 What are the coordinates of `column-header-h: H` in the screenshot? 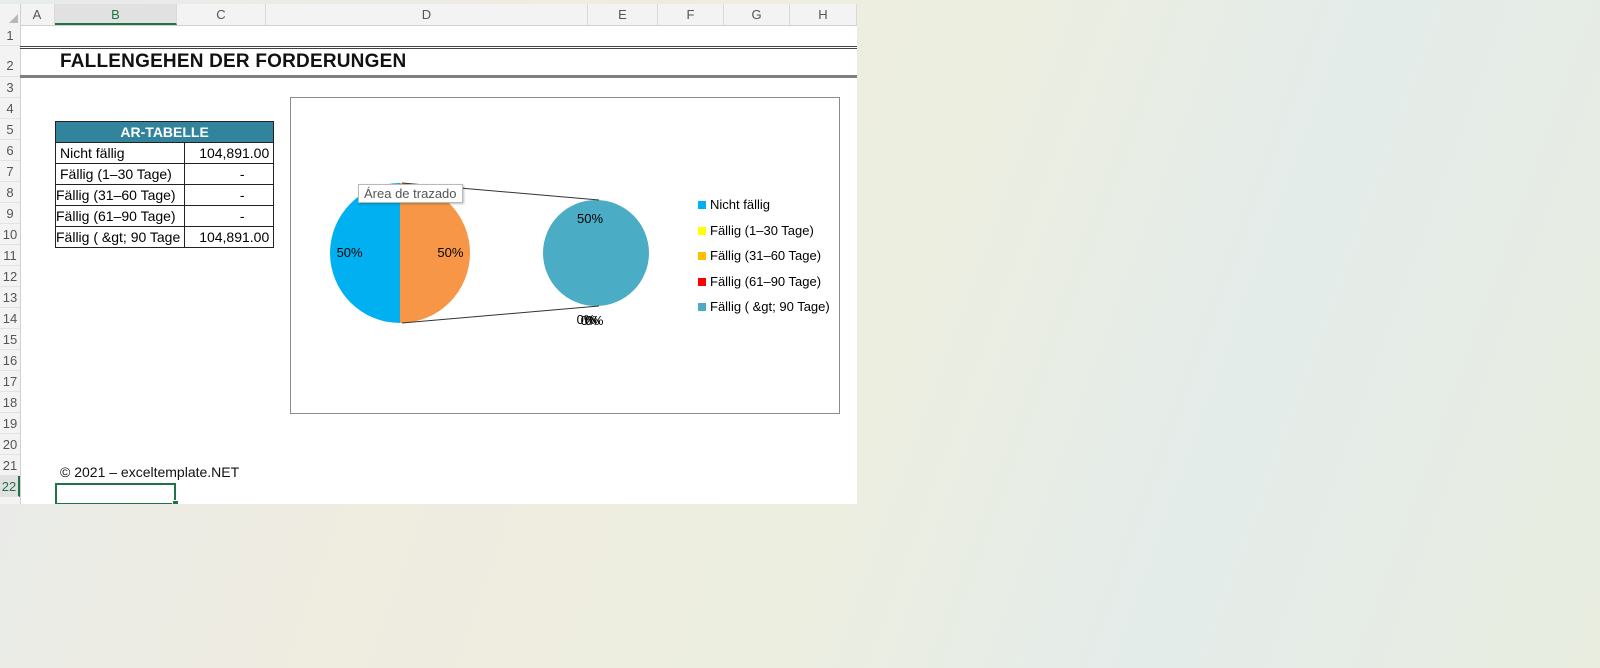 It's located at (823, 14).